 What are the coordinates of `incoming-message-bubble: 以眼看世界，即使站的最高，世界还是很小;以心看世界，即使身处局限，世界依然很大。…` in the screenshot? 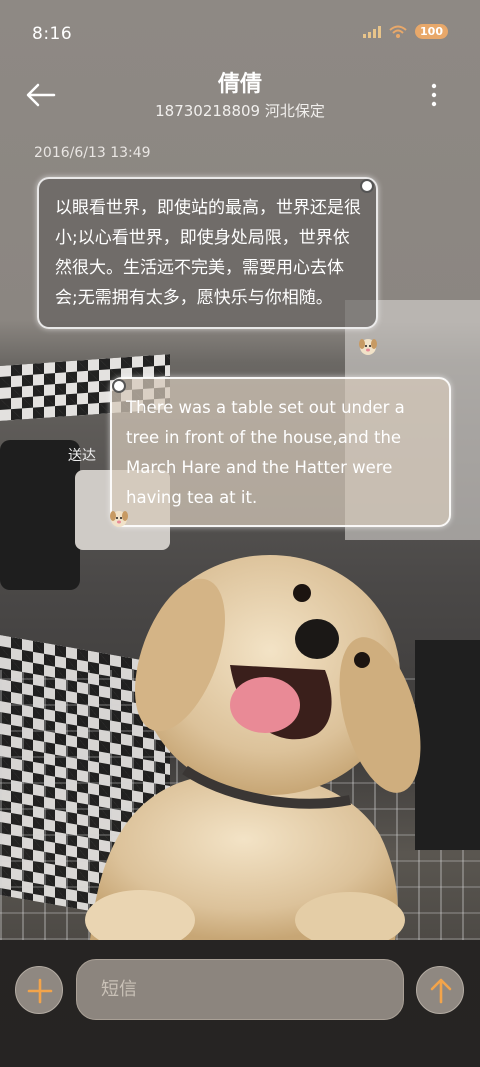 It's located at (207, 253).